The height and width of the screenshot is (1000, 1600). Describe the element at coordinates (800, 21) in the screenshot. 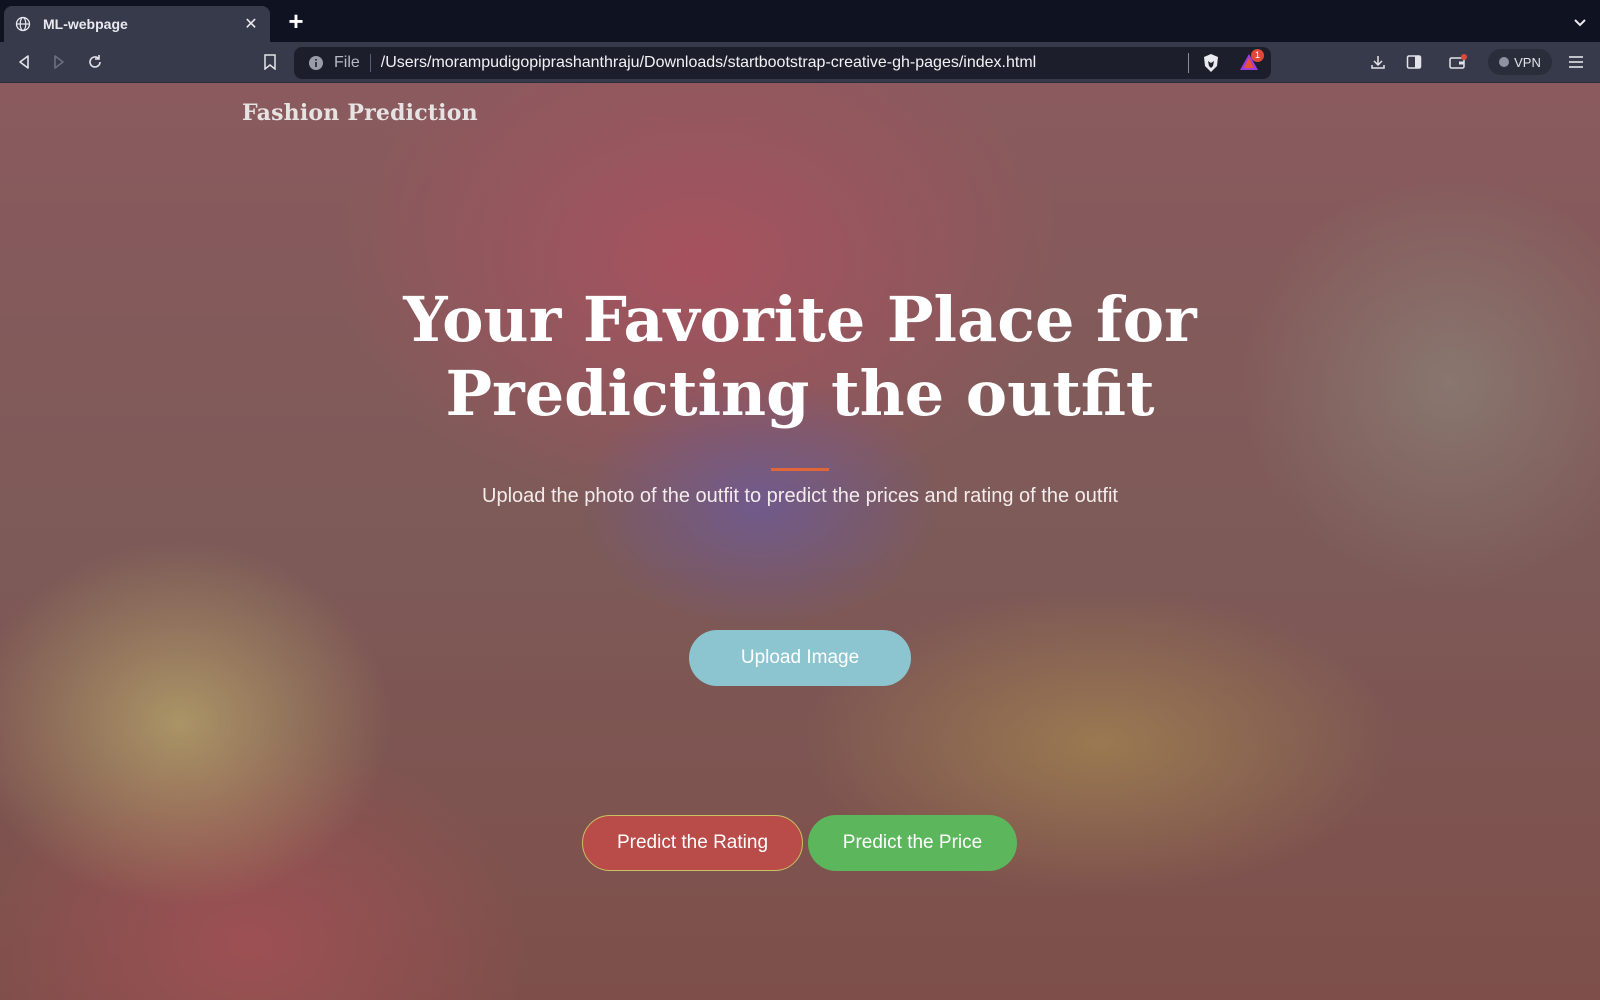

I see `tab-strip: ML-webpage ✕ +` at that location.